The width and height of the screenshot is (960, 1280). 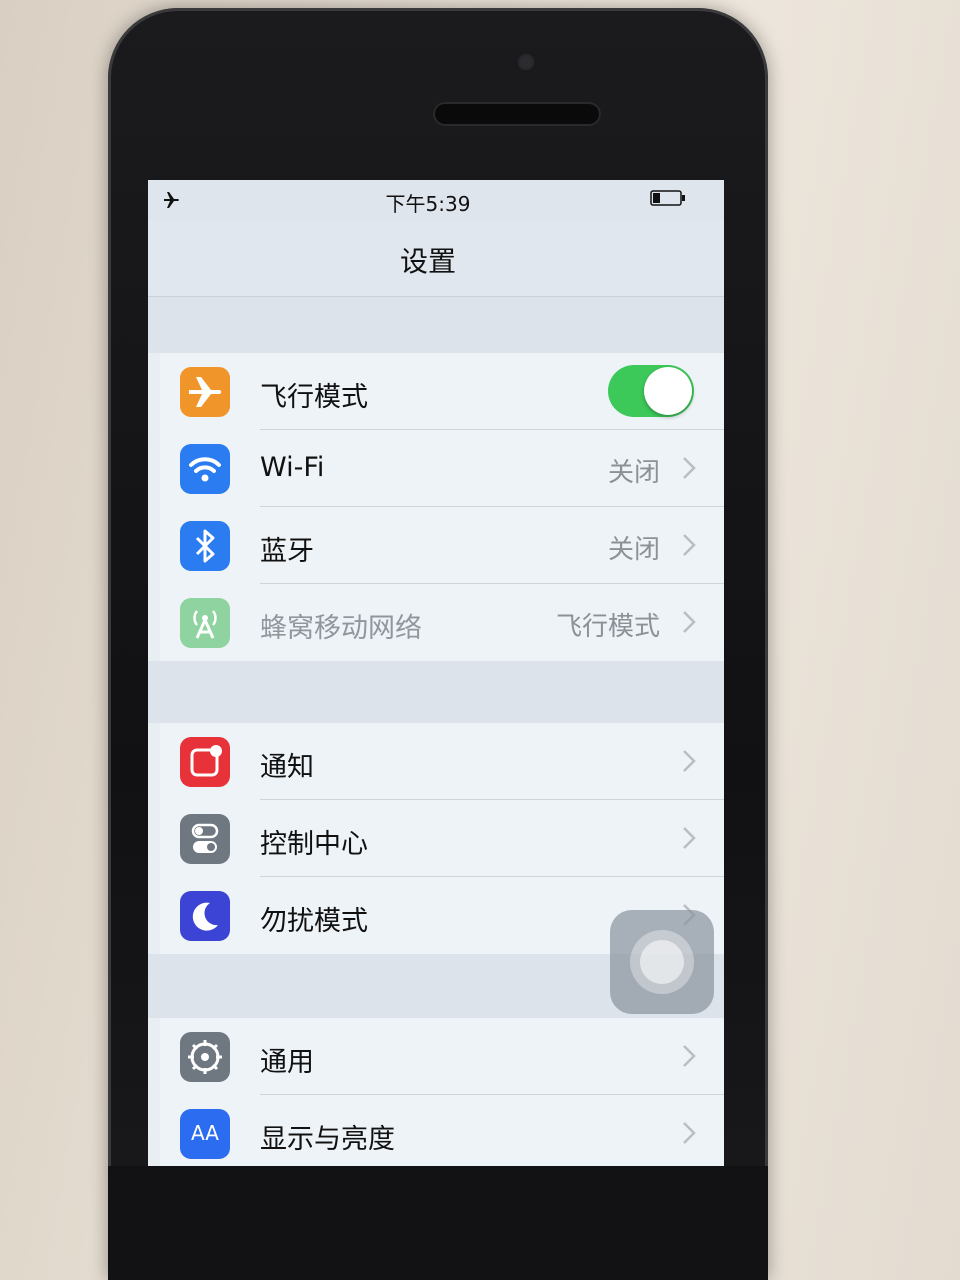 What do you see at coordinates (607, 627) in the screenshot?
I see `row-value: 飞行模式` at bounding box center [607, 627].